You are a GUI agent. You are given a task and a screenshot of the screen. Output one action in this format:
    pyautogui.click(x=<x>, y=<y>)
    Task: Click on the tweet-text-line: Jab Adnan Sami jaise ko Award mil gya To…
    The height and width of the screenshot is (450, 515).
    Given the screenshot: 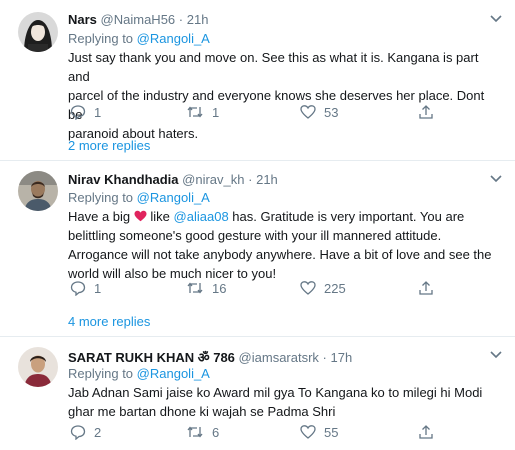 What is the action you would take?
    pyautogui.click(x=275, y=392)
    